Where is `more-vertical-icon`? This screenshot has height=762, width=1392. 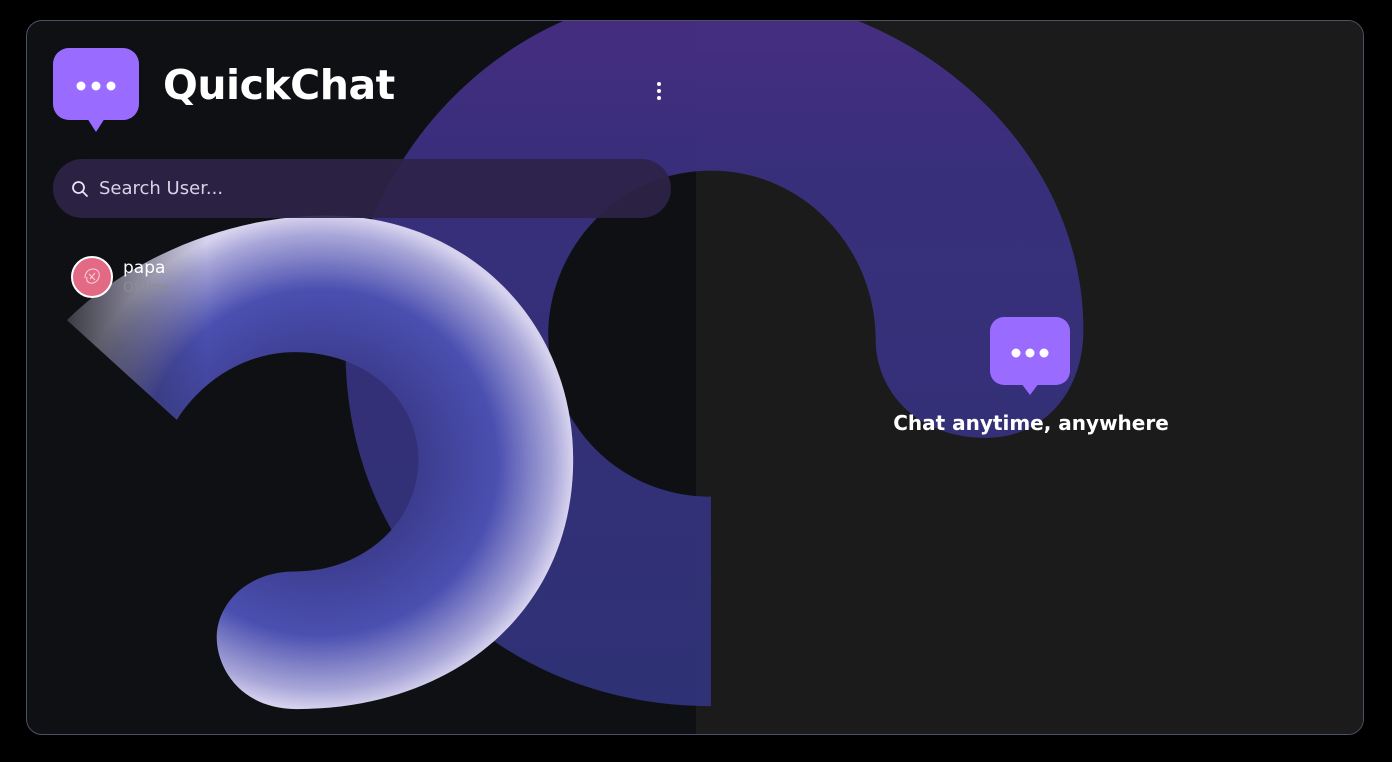
more-vertical-icon is located at coordinates (659, 91).